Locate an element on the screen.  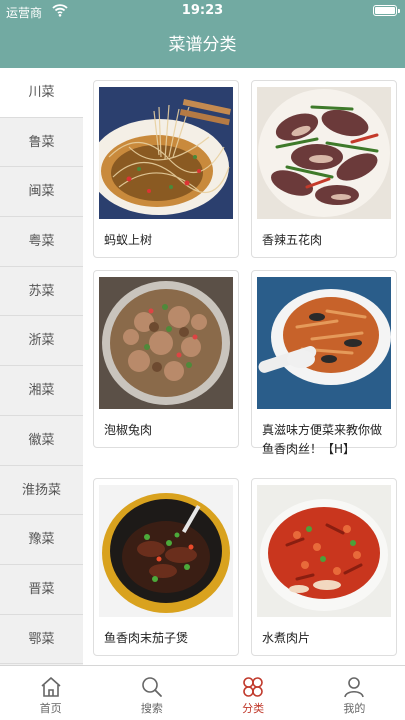
tab-label: 我的 is located at coordinates (354, 708).